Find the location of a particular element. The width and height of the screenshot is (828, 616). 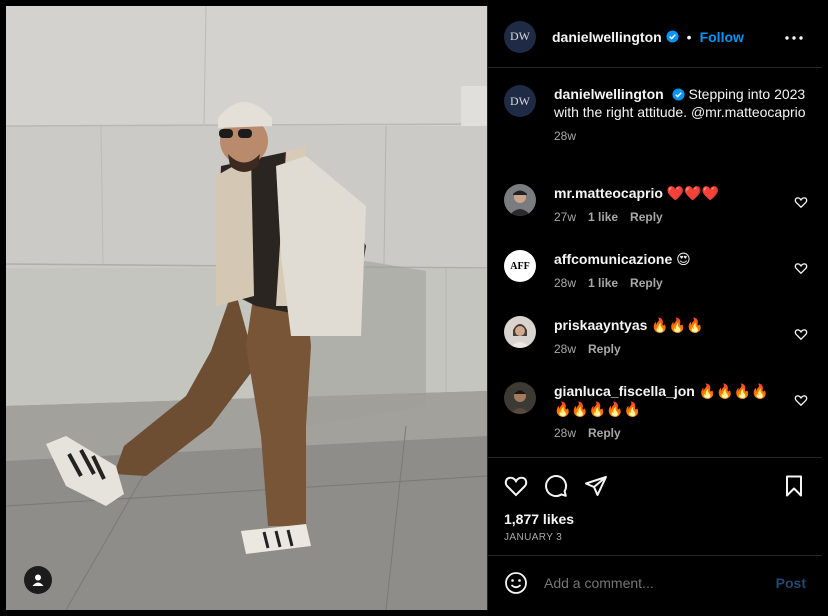

author-username: danielwellington is located at coordinates (607, 37).